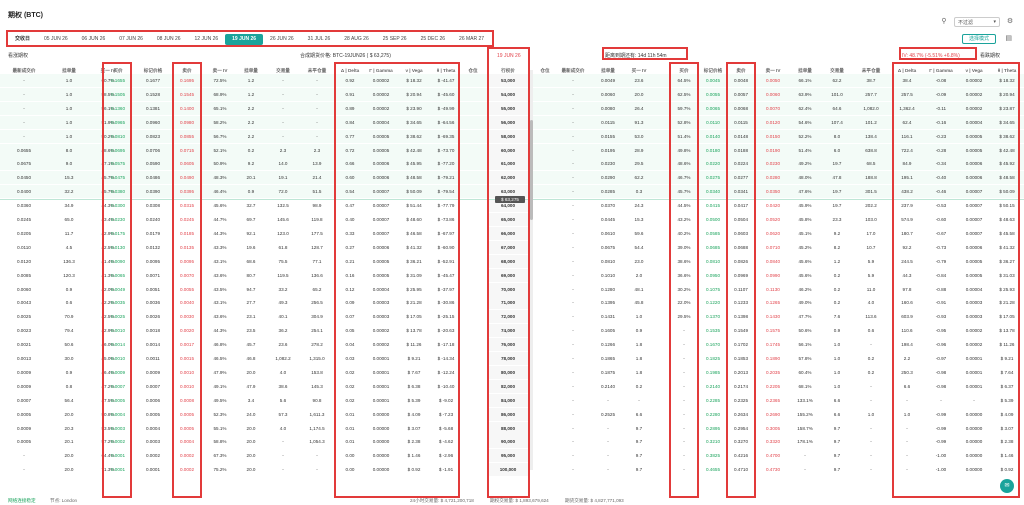 The width and height of the screenshot is (1024, 505). What do you see at coordinates (187, 316) in the screenshot?
I see `call-cell: 0.0030` at bounding box center [187, 316].